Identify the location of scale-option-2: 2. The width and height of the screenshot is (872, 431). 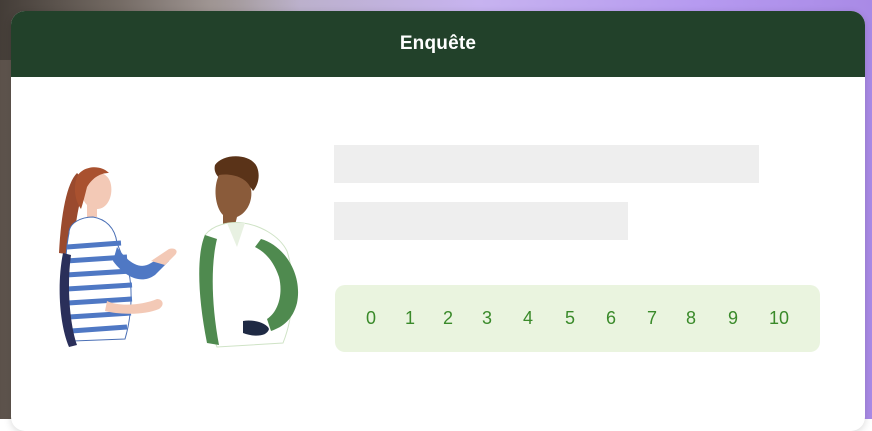
(448, 318).